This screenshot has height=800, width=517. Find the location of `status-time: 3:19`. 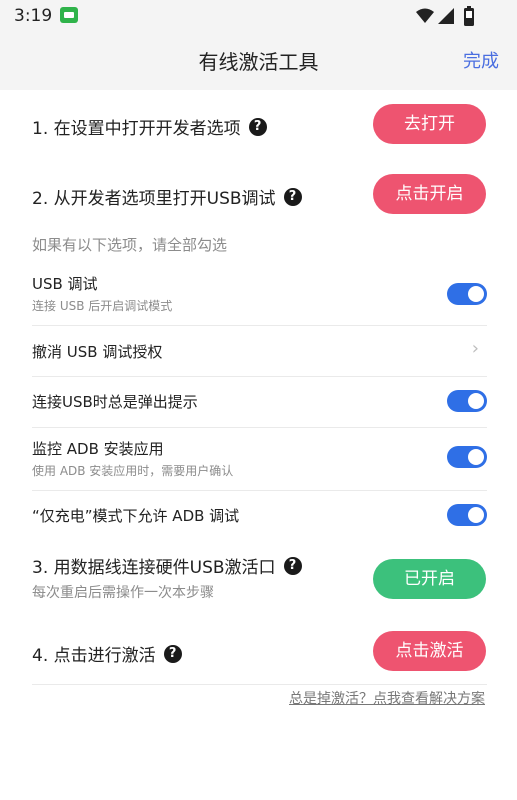

status-time: 3:19 is located at coordinates (33, 16).